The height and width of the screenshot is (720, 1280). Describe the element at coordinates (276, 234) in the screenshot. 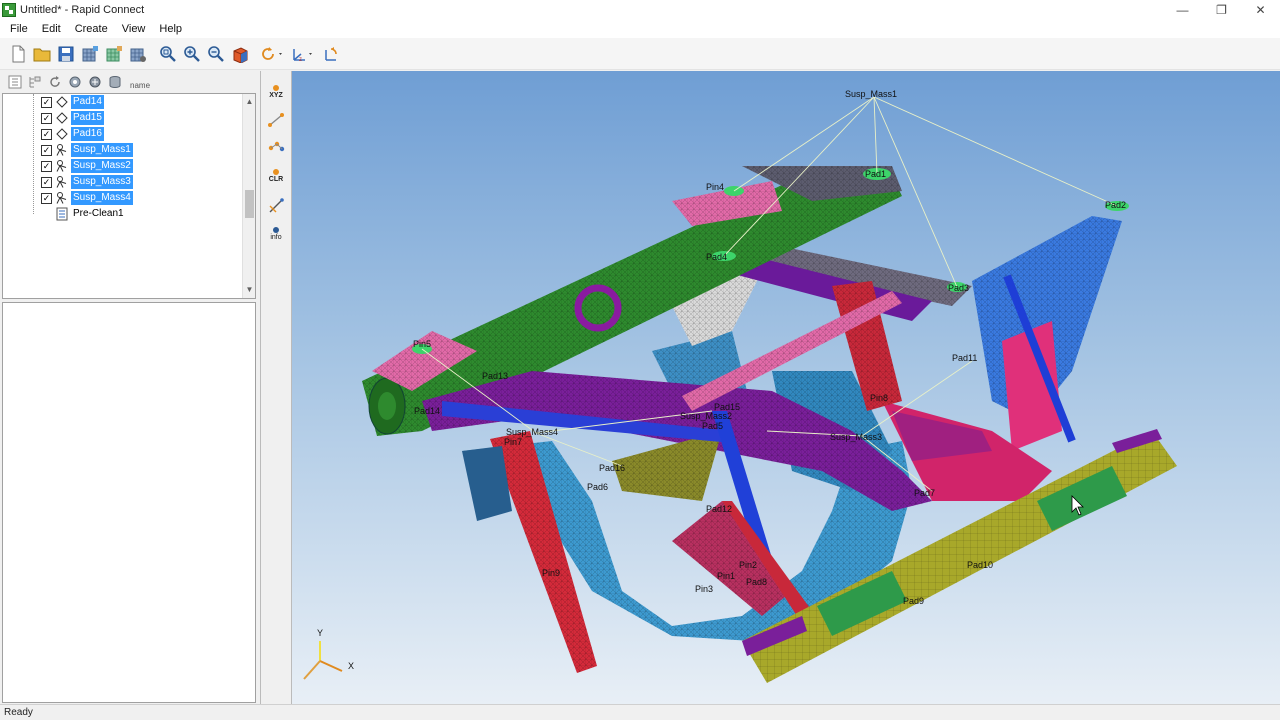

I see `info-tool-button: info` at that location.